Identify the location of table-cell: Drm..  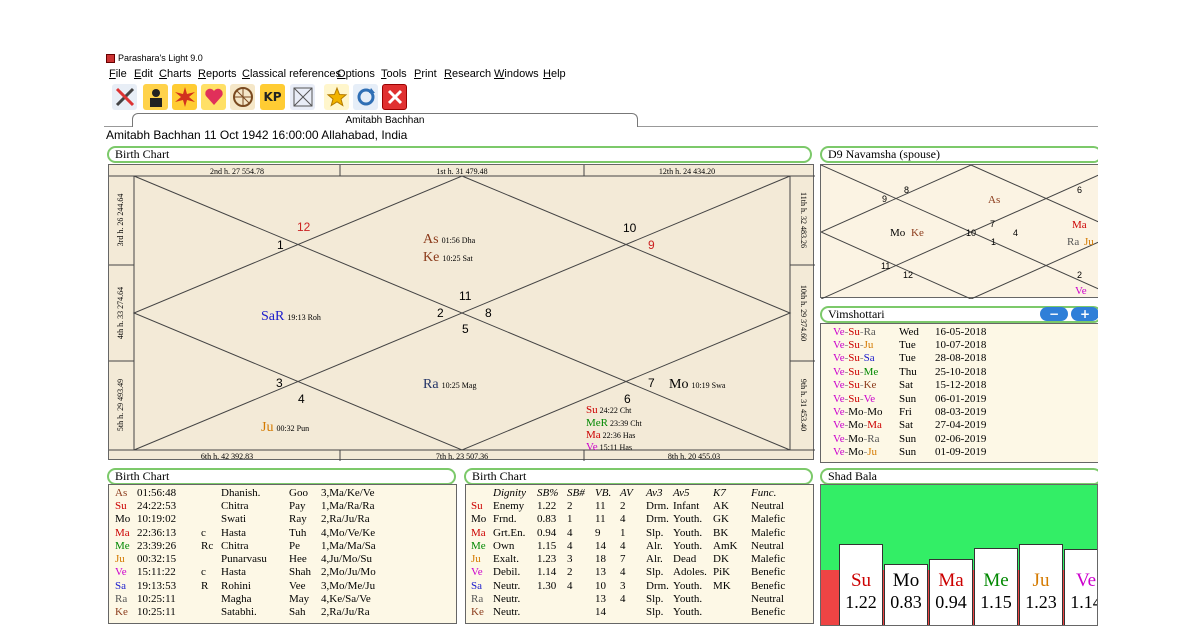
(657, 505).